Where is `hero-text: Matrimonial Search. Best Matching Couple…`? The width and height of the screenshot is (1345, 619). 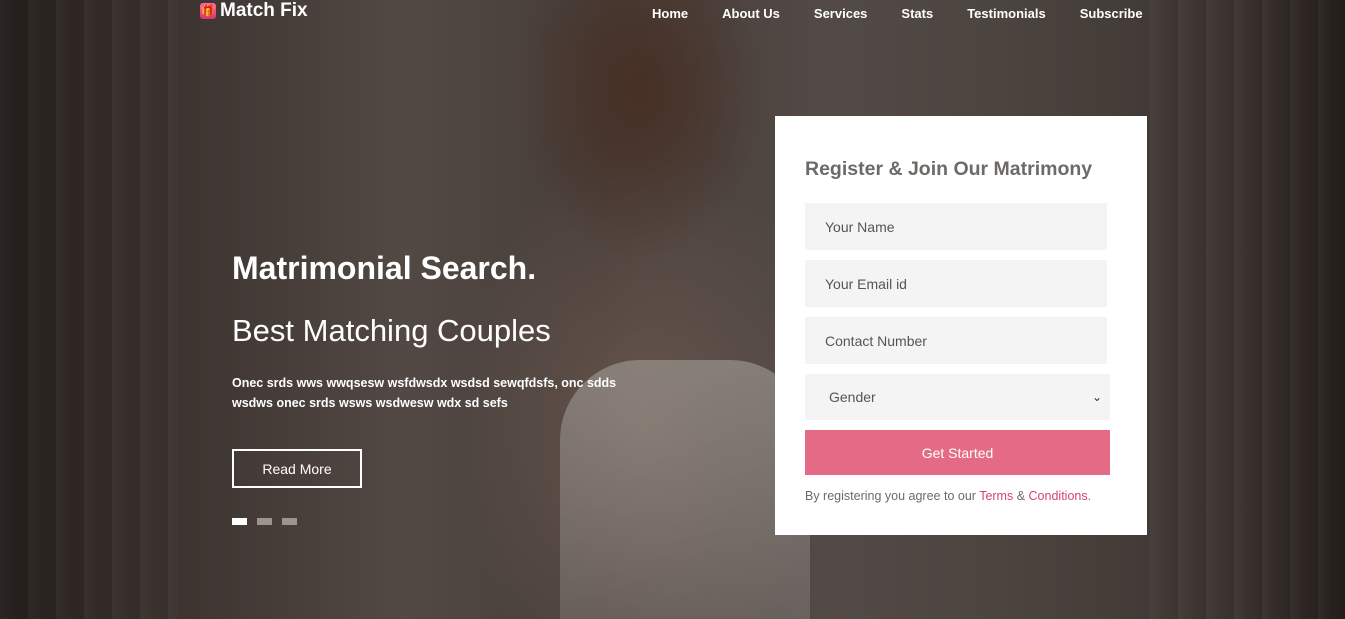
hero-text: Matrimonial Search. Best Matching Couple… is located at coordinates (432, 331).